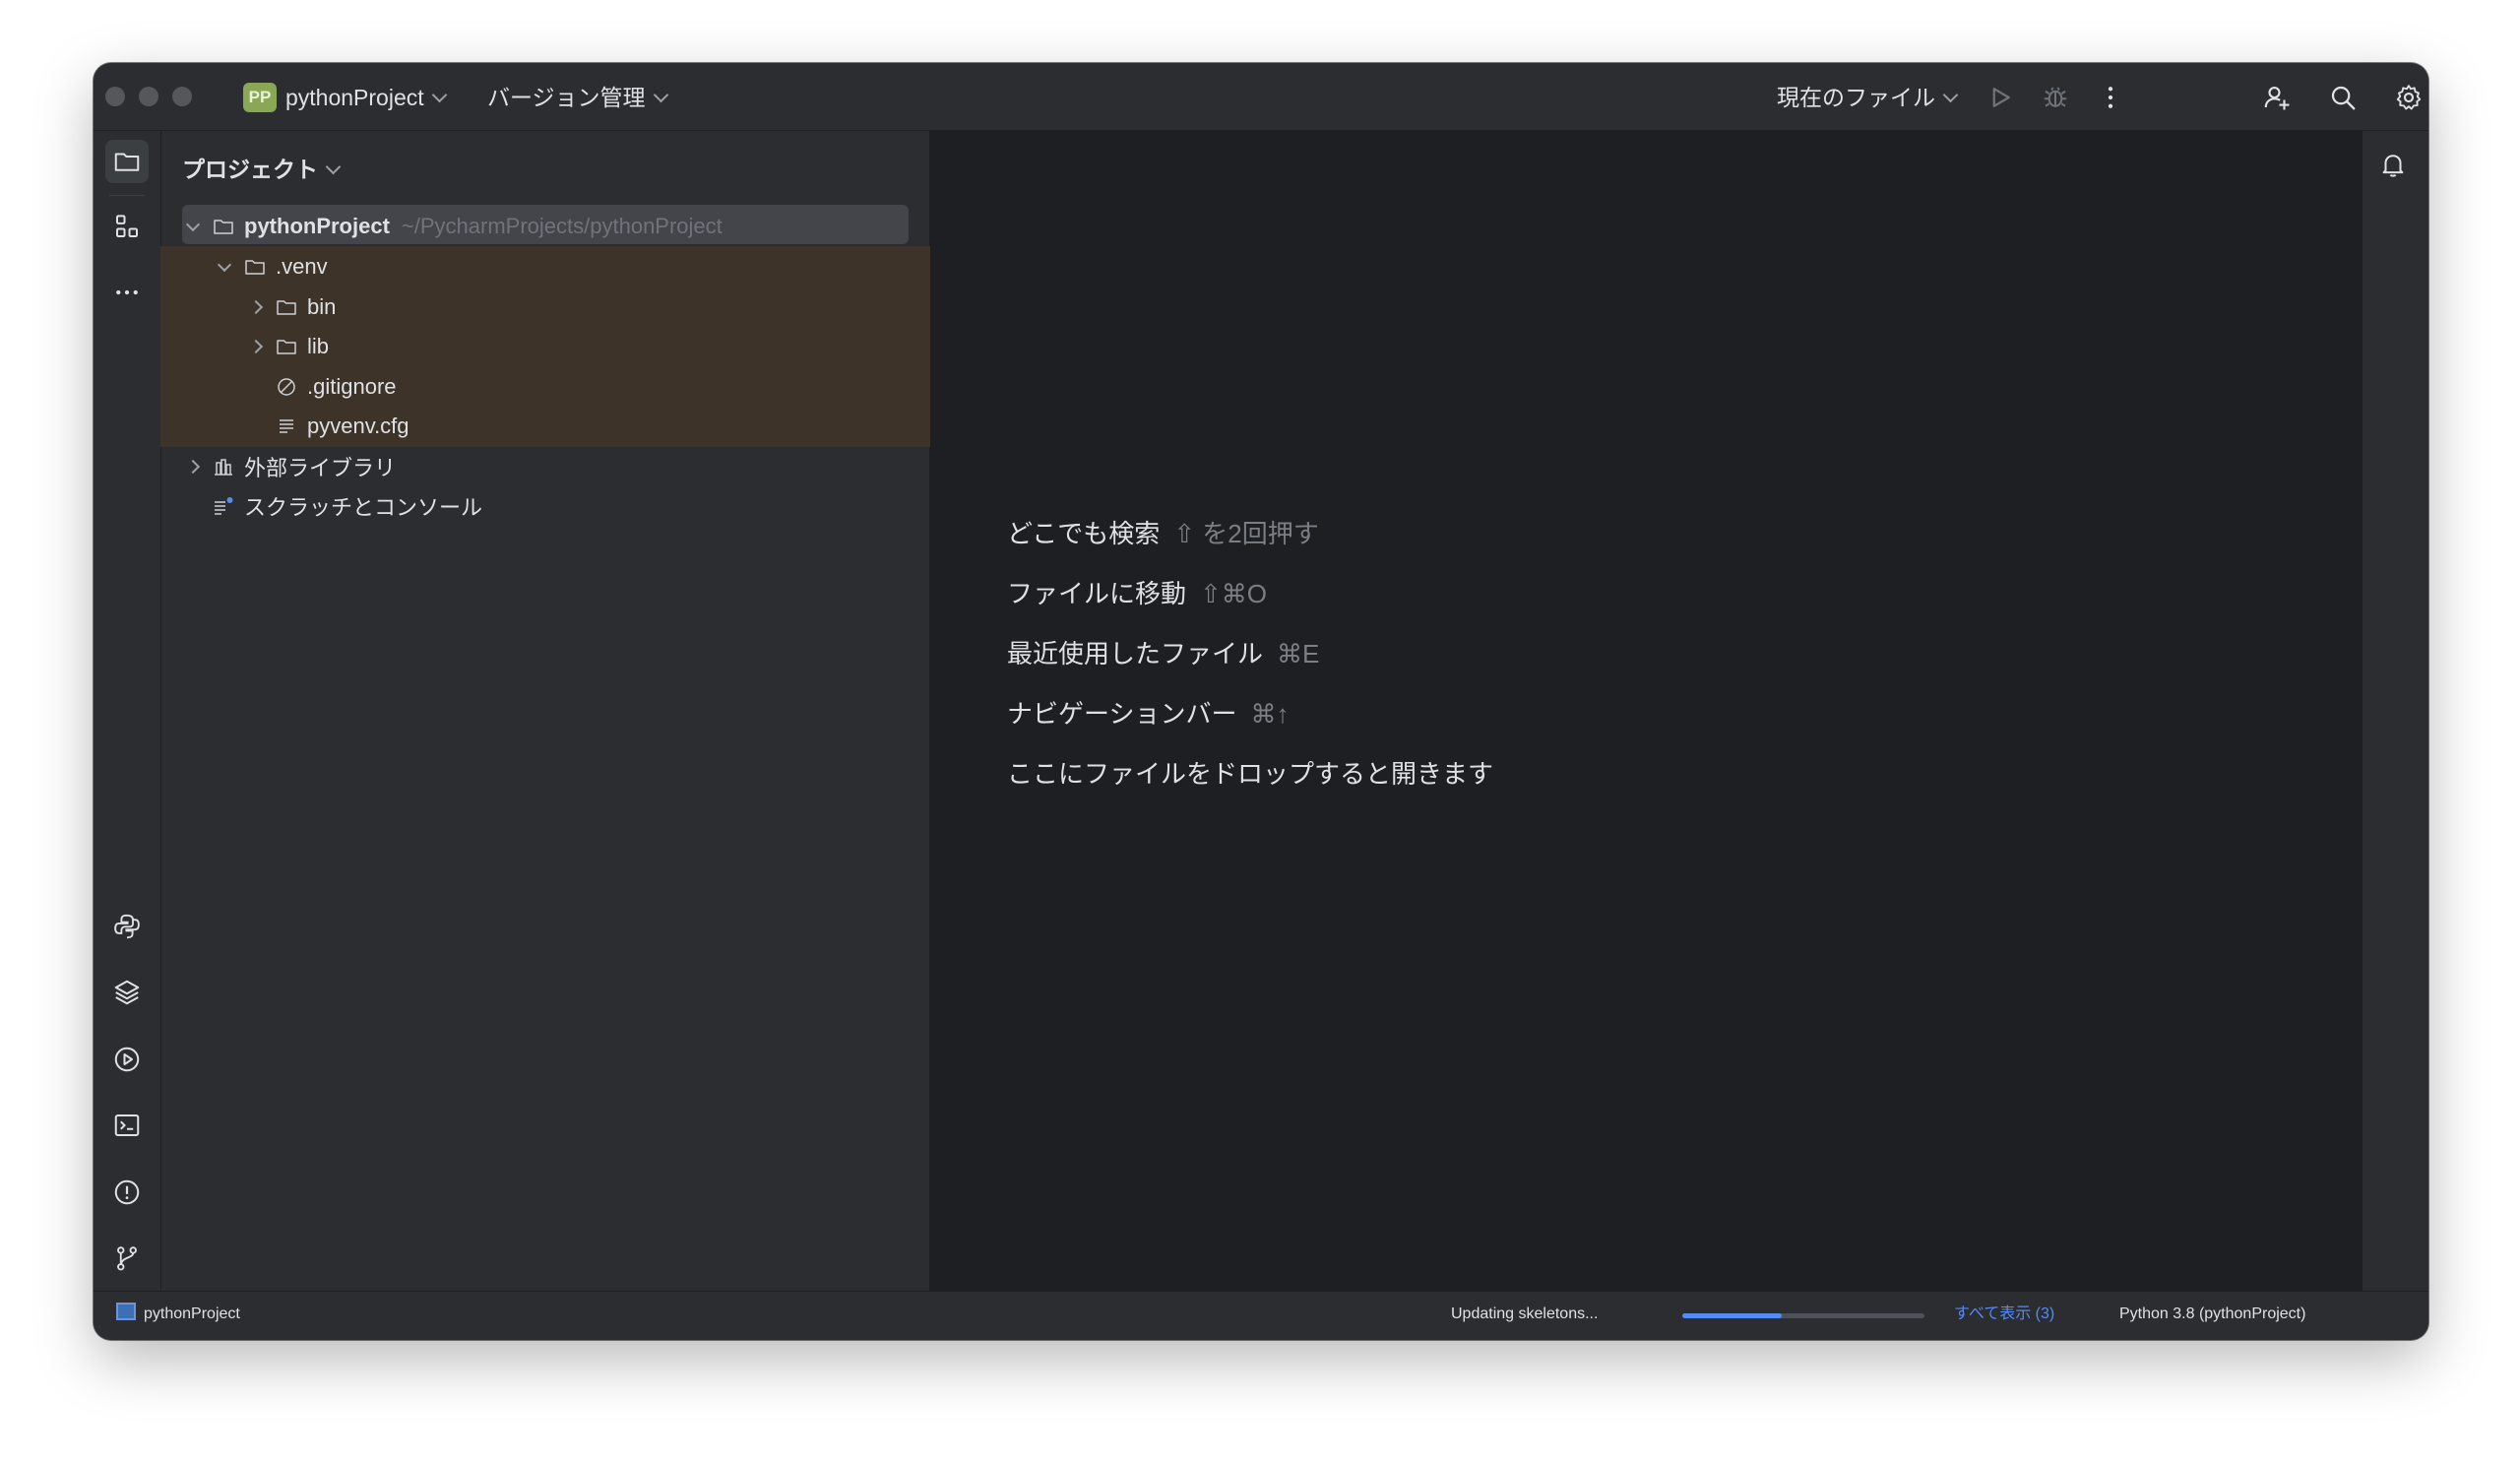 The image size is (2520, 1464). What do you see at coordinates (127, 1059) in the screenshot?
I see `services-icon` at bounding box center [127, 1059].